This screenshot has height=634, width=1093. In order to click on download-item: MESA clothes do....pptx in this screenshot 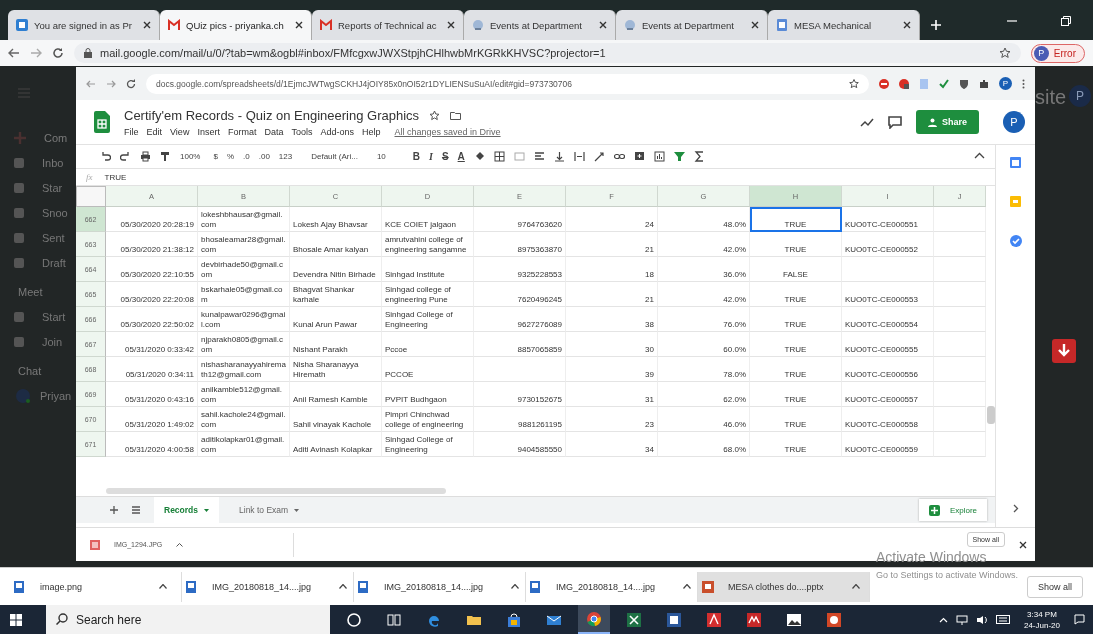, I will do `click(784, 586)`.